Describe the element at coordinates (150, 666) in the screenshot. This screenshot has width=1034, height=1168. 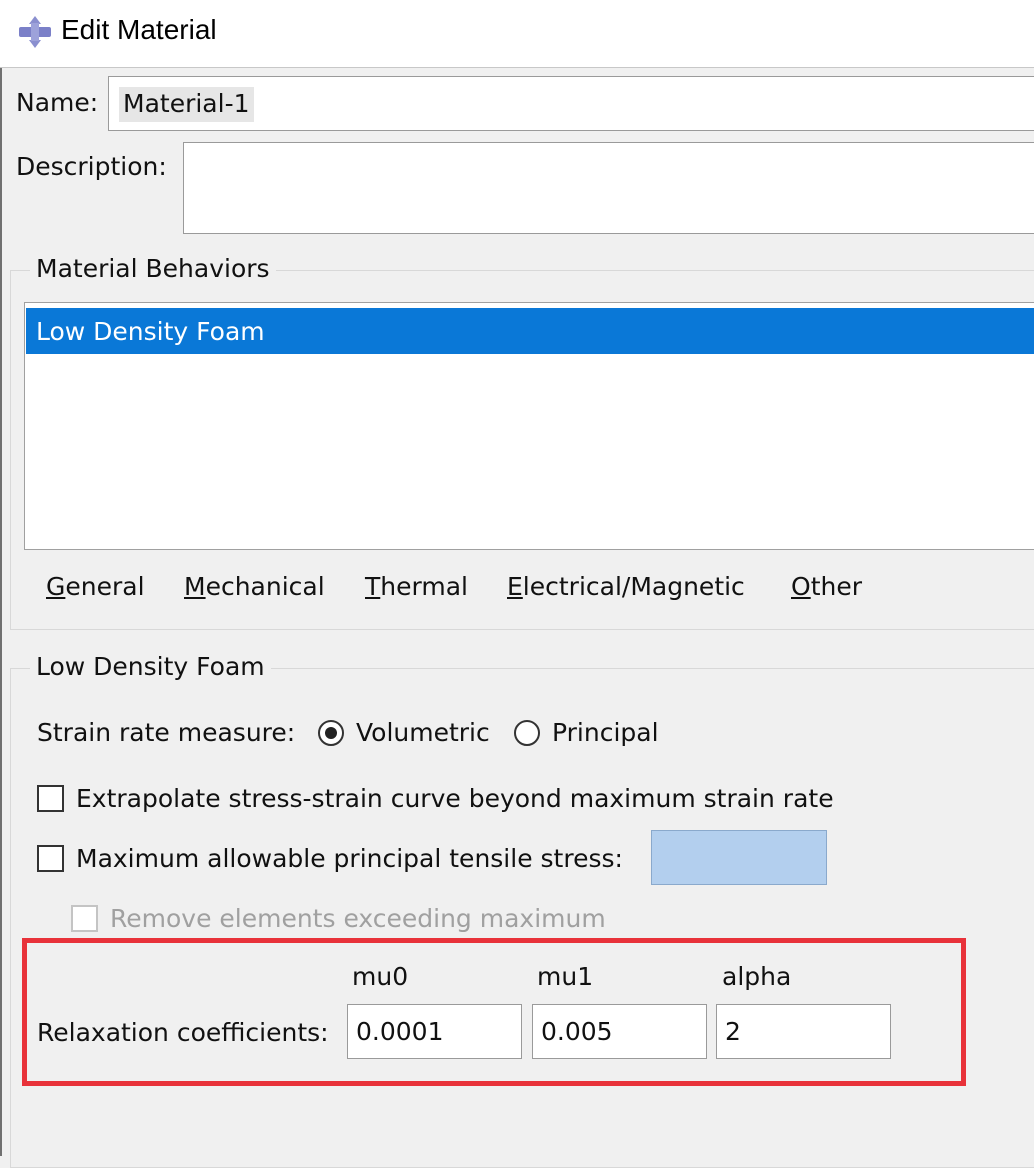
I see `low-density-foam-title: Low Density Foam` at that location.